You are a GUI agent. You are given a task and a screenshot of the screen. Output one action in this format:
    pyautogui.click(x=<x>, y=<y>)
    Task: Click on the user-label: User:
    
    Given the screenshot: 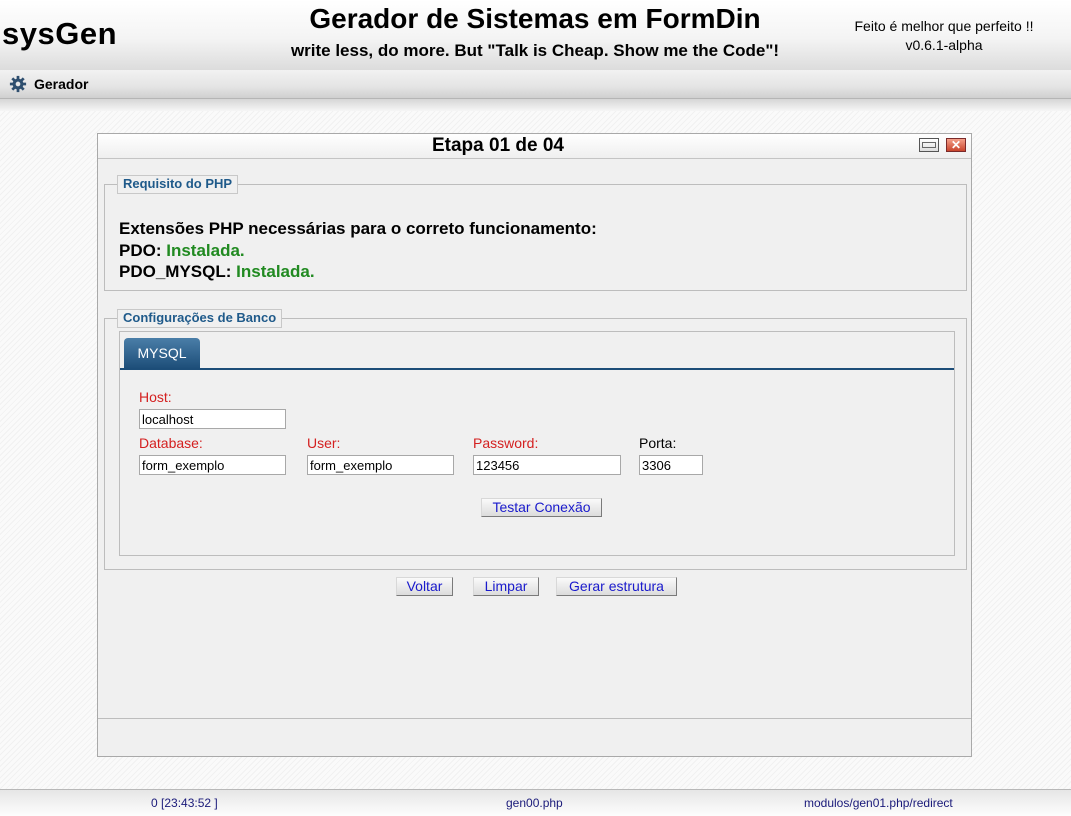 What is the action you would take?
    pyautogui.click(x=324, y=443)
    